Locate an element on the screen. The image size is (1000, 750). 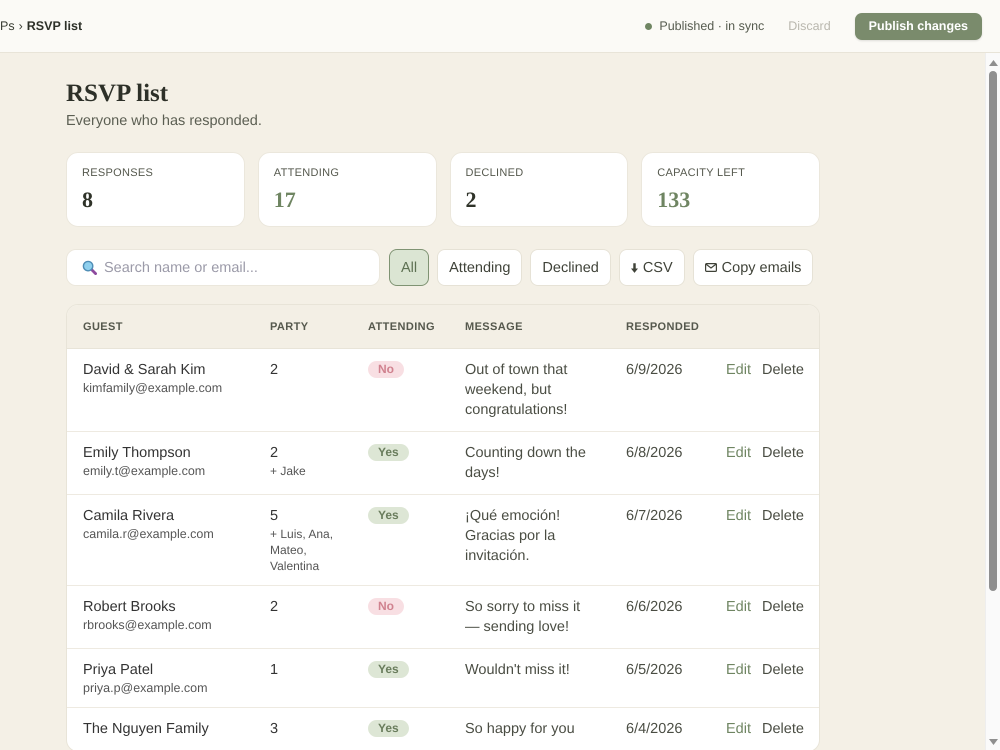
stat-label: RESPONSES is located at coordinates (118, 173).